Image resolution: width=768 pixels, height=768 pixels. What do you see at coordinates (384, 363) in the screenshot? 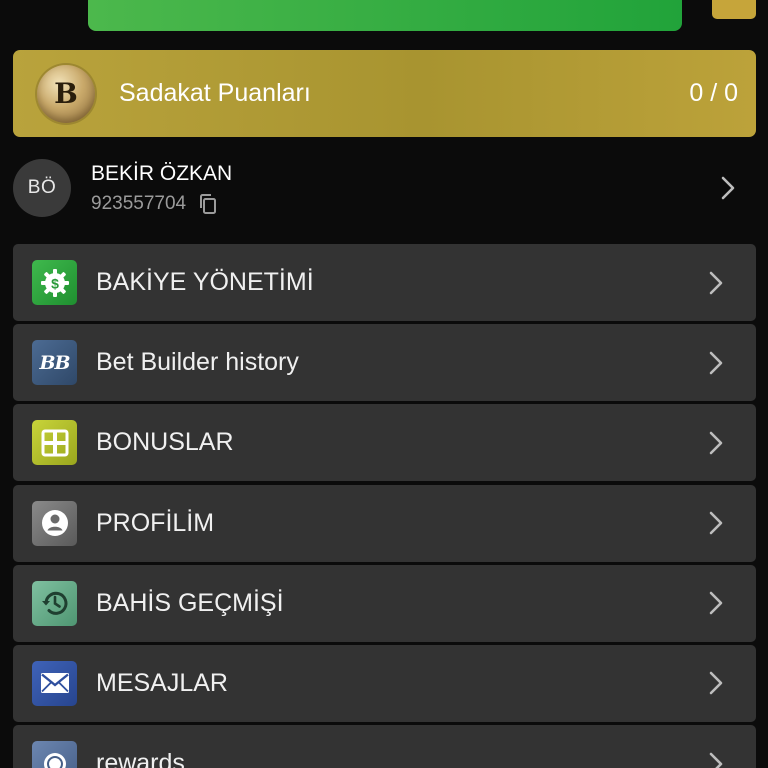
I see `menu-item-bet-builder-history: BB Bet Builder history` at bounding box center [384, 363].